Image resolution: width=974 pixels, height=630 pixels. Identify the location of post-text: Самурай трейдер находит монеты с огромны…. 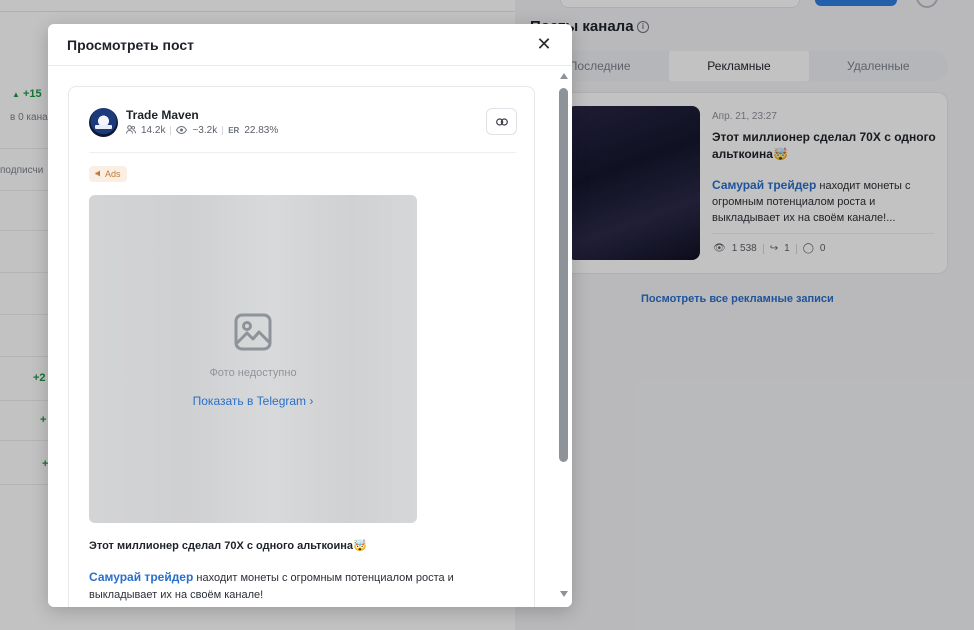
(294, 586).